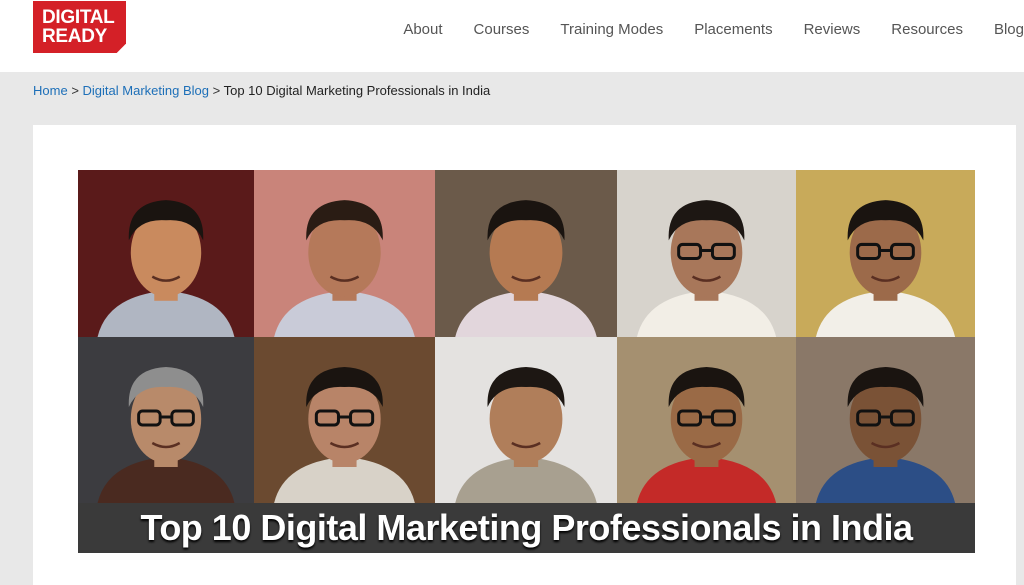 This screenshot has width=1024, height=585. What do you see at coordinates (611, 29) in the screenshot?
I see `nav-training-modes: Training Modes` at bounding box center [611, 29].